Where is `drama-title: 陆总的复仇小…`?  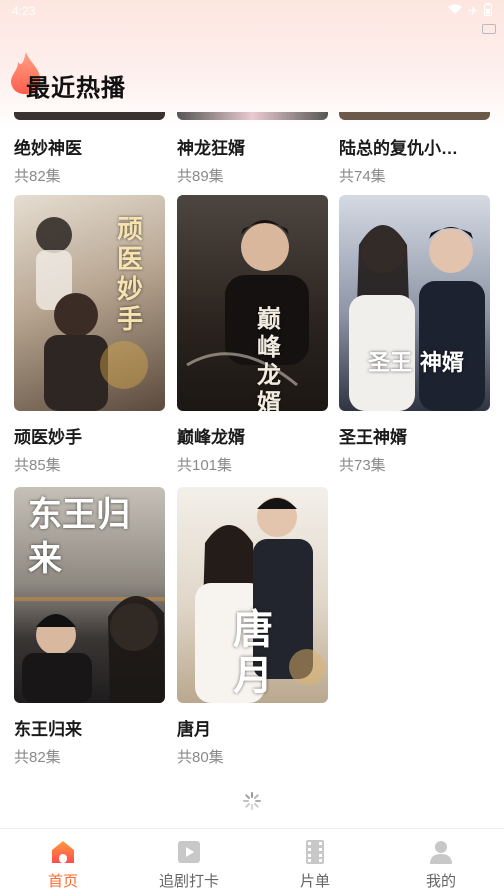
drama-title: 陆总的复仇小… is located at coordinates (398, 148).